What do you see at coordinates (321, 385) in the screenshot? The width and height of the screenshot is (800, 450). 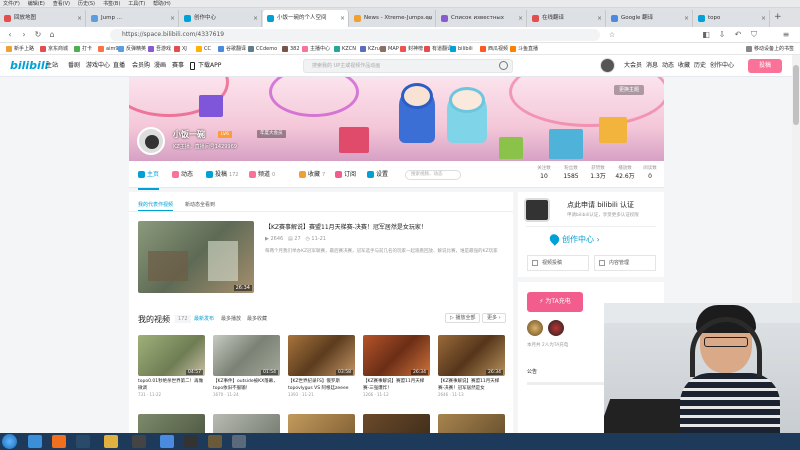 I see `video-title: 【KZ世界纪录FS】俄罗斯topovlygus VS 阿根廷zeeee` at bounding box center [321, 385].